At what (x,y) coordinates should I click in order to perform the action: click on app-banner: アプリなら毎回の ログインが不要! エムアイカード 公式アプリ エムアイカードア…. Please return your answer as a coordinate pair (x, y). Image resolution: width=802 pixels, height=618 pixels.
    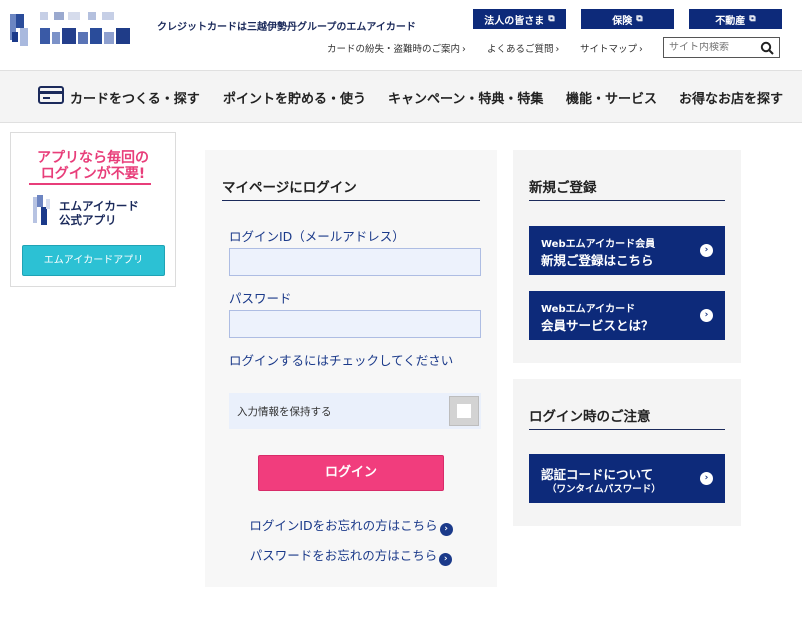
    Looking at the image, I should click on (93, 209).